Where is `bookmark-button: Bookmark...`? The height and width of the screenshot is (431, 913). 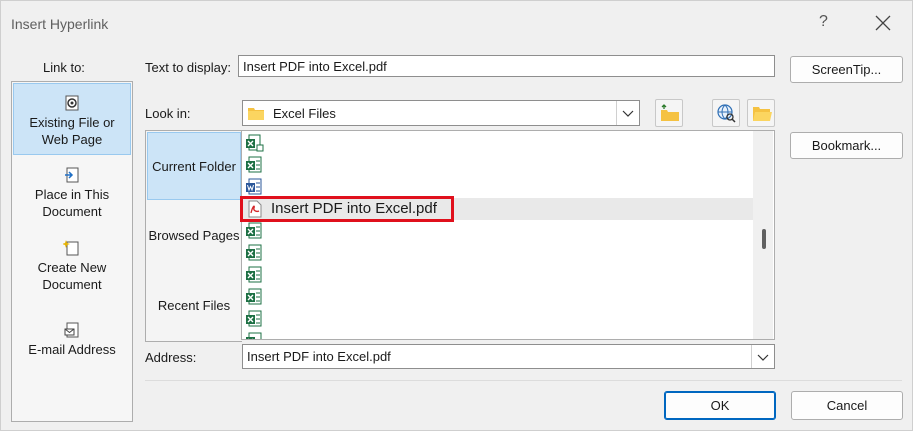
bookmark-button: Bookmark... is located at coordinates (846, 145).